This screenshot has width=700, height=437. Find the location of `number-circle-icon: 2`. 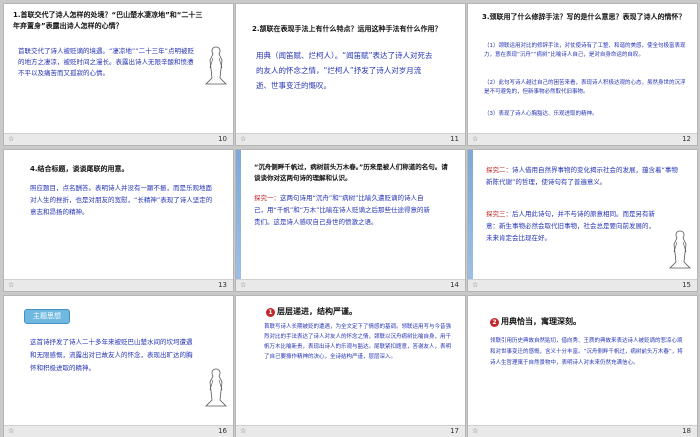

number-circle-icon: 2 is located at coordinates (494, 322).